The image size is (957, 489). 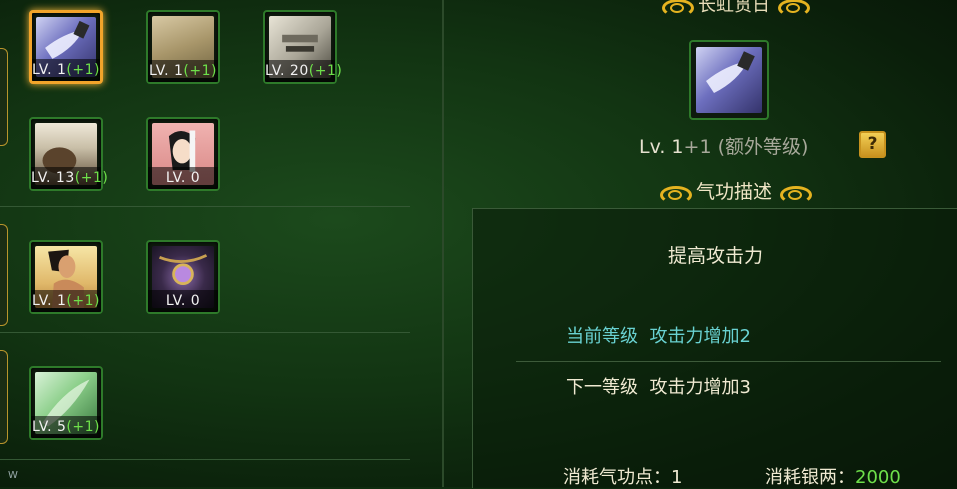 I want to click on skill-slot-7: LV. 0, so click(x=183, y=277).